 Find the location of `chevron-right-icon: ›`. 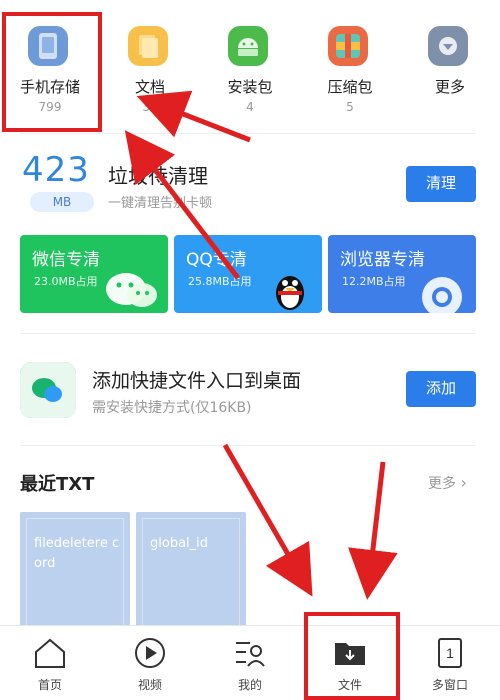

chevron-right-icon: › is located at coordinates (463, 482).